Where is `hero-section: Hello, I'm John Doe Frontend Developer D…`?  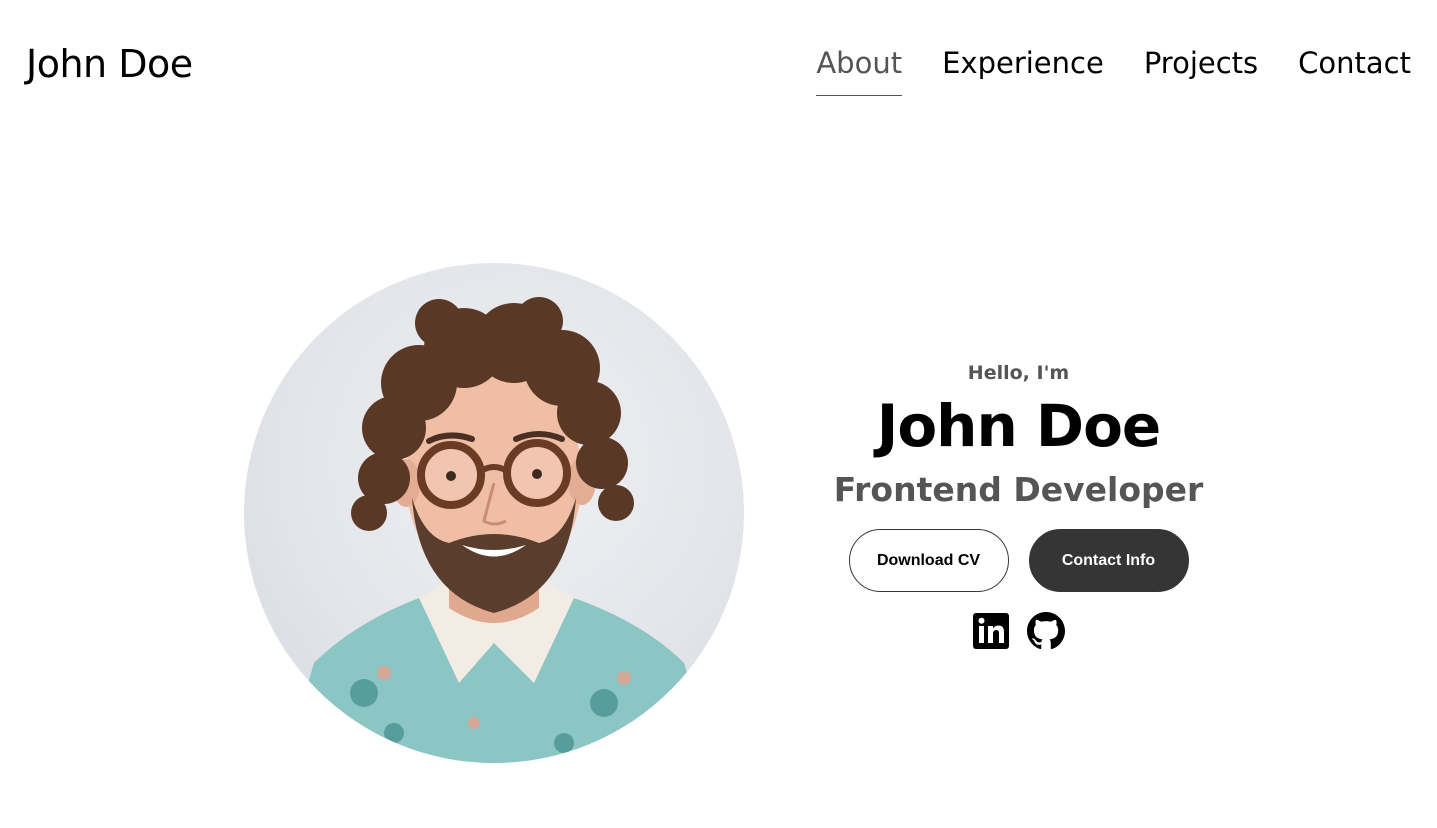
hero-section: Hello, I'm John Doe Frontend Developer D… is located at coordinates (1018, 502).